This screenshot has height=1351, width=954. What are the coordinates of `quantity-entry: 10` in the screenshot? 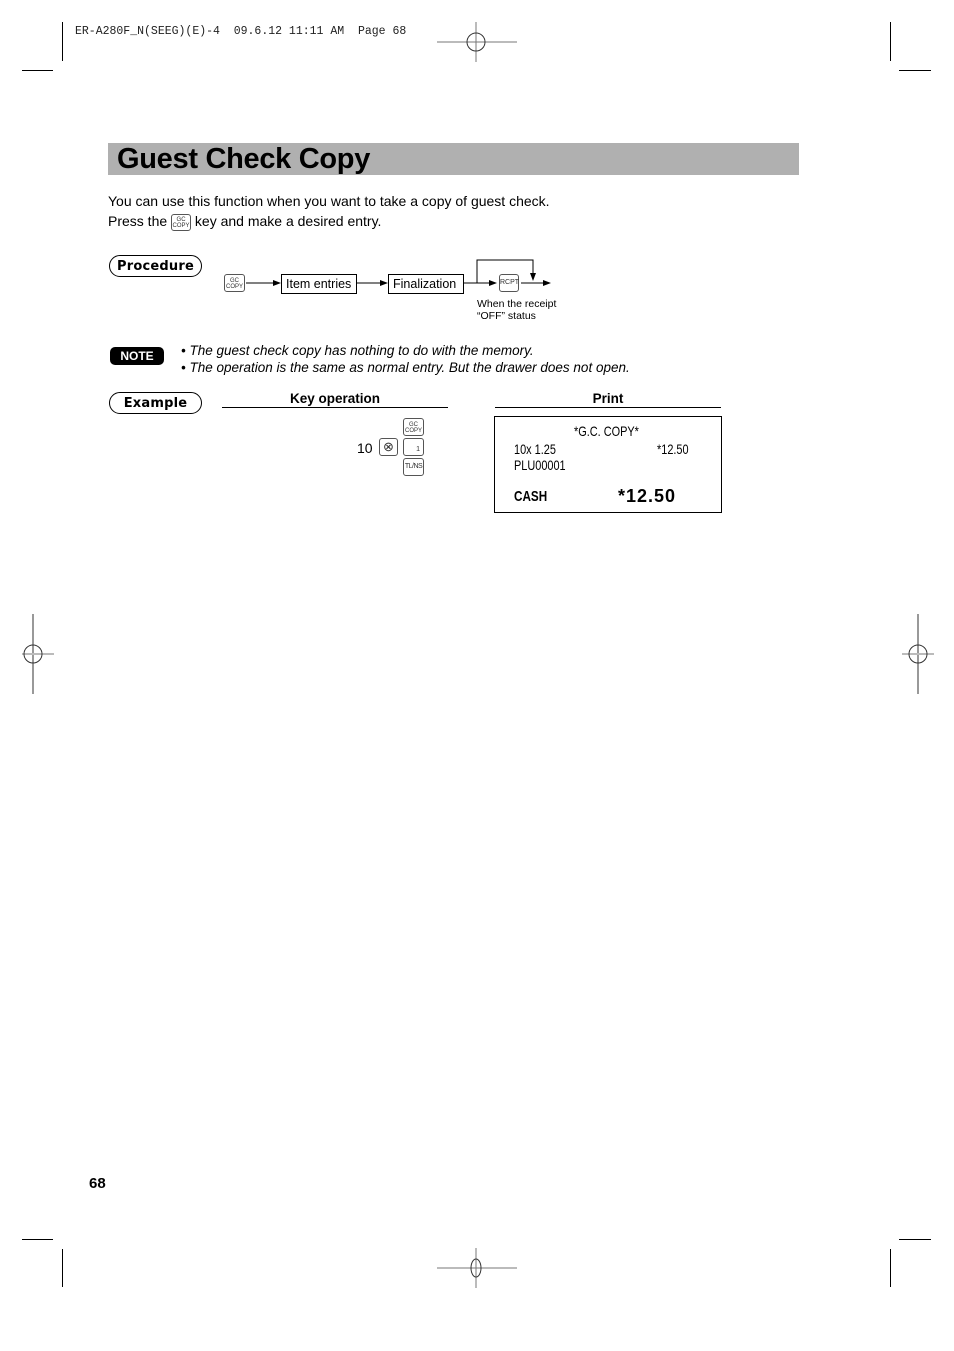 It's located at (365, 448).